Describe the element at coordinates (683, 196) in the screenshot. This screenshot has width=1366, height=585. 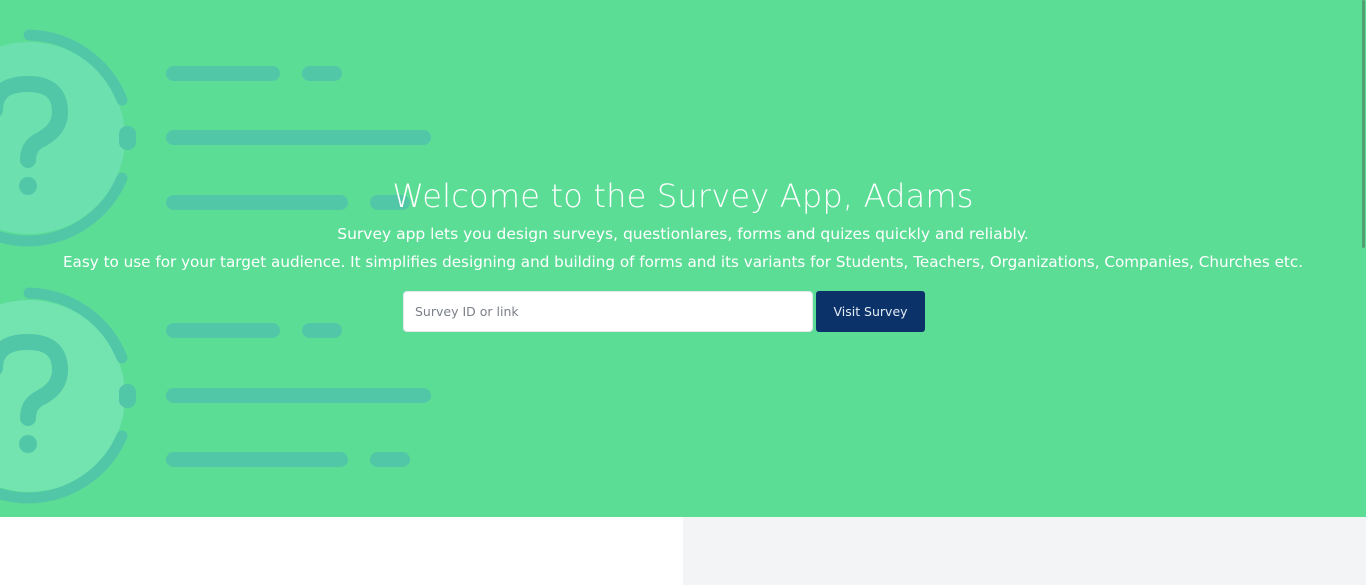
I see `page-title: Welcome to the Survey App, Adams` at that location.